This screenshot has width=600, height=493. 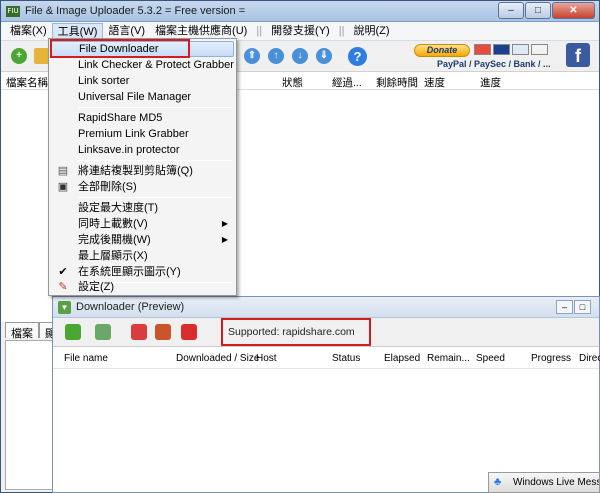 I want to click on menu-item-label: 完成後關機(W), so click(x=114, y=240).